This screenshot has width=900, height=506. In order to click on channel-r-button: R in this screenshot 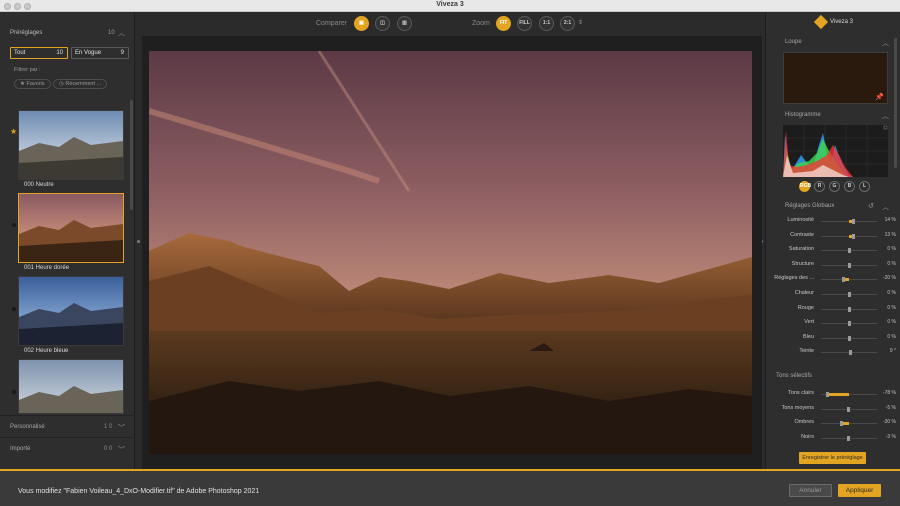, I will do `click(819, 186)`.